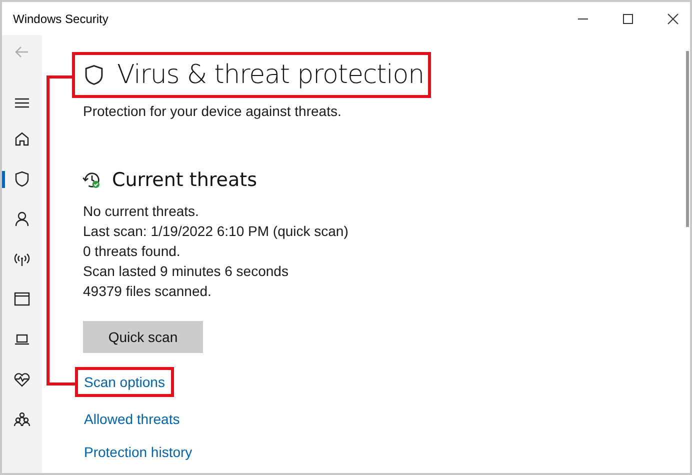 This screenshot has width=692, height=475. I want to click on page-title: Virus & threat protection, so click(270, 75).